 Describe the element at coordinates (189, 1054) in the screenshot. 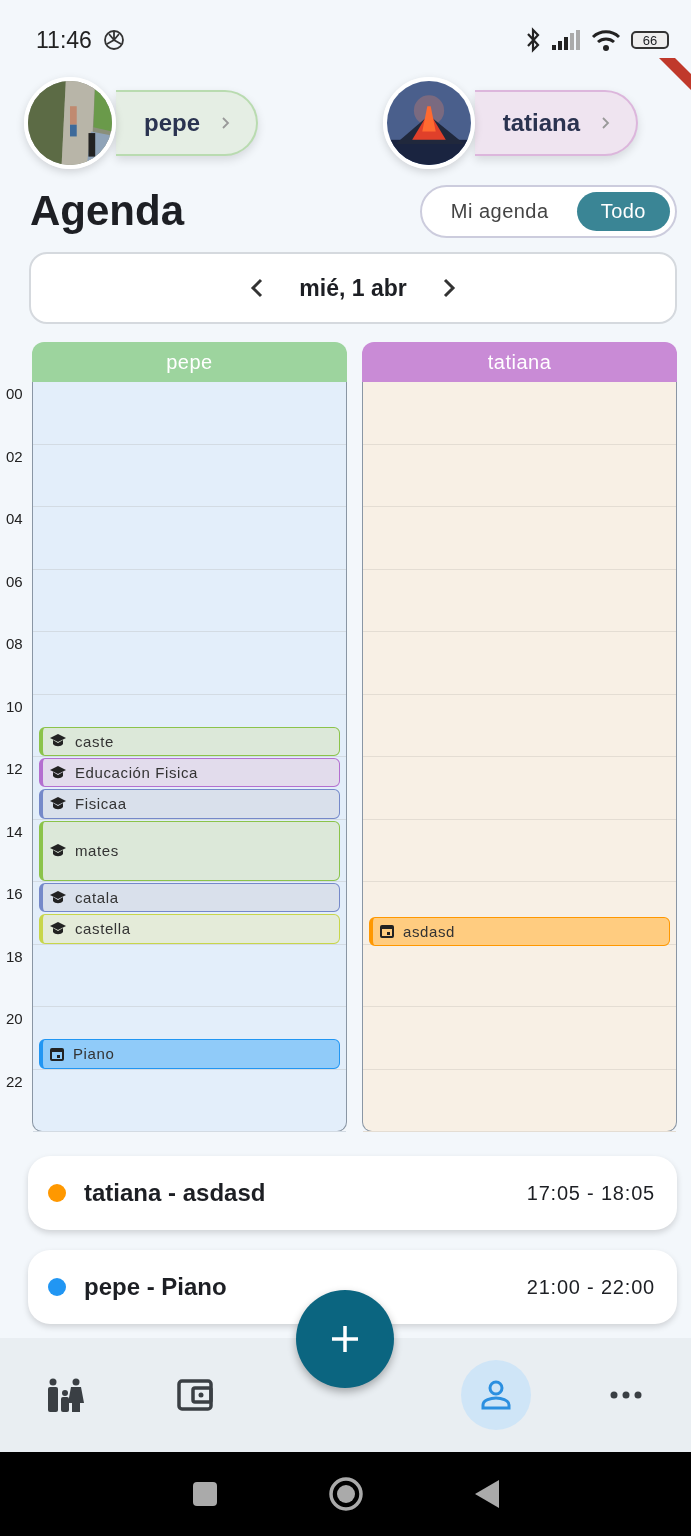

I see `event-block: Piano` at that location.